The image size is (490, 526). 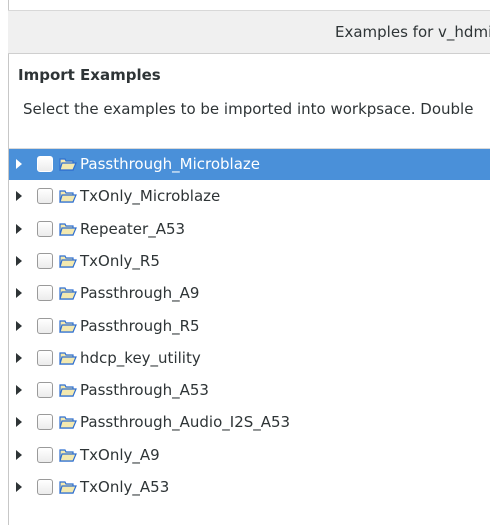 What do you see at coordinates (150, 196) in the screenshot?
I see `tree-item-label: TxOnly_Microblaze` at bounding box center [150, 196].